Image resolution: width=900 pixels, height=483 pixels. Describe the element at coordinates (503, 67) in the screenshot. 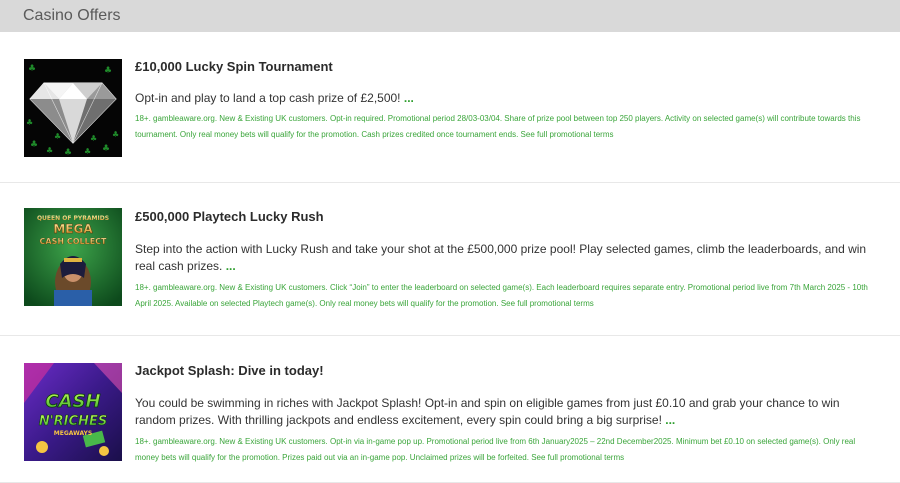

I see `offer-title: £10,000 Lucky Spin Tournament` at that location.